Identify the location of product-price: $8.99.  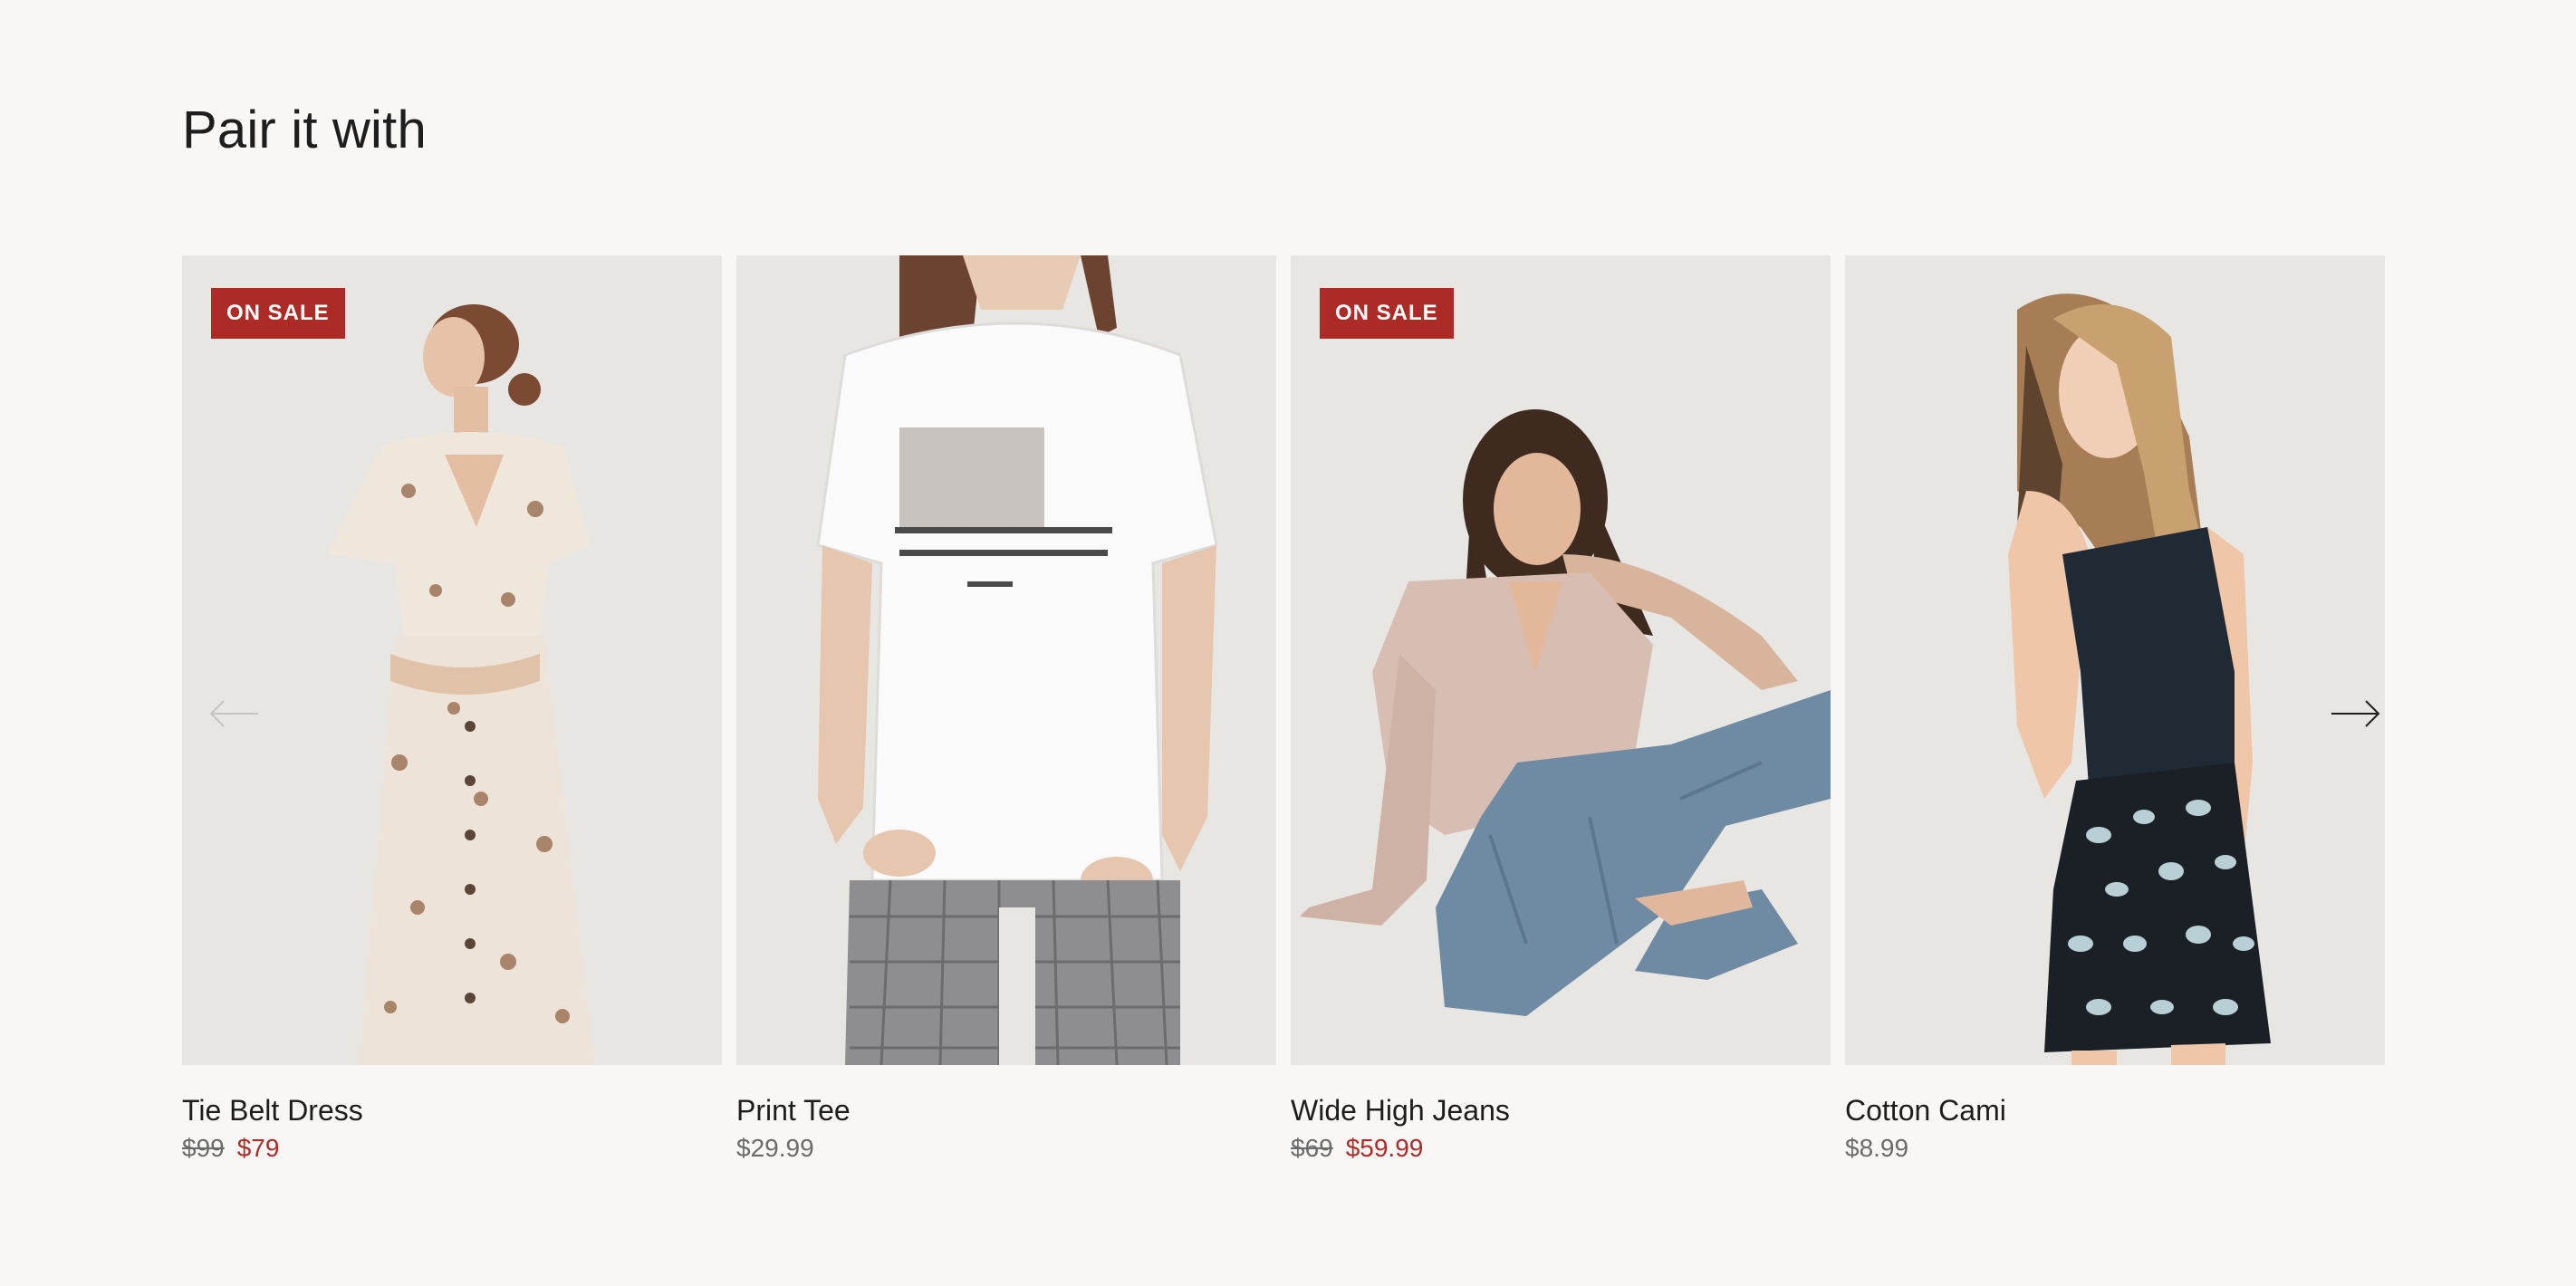
(2115, 1149).